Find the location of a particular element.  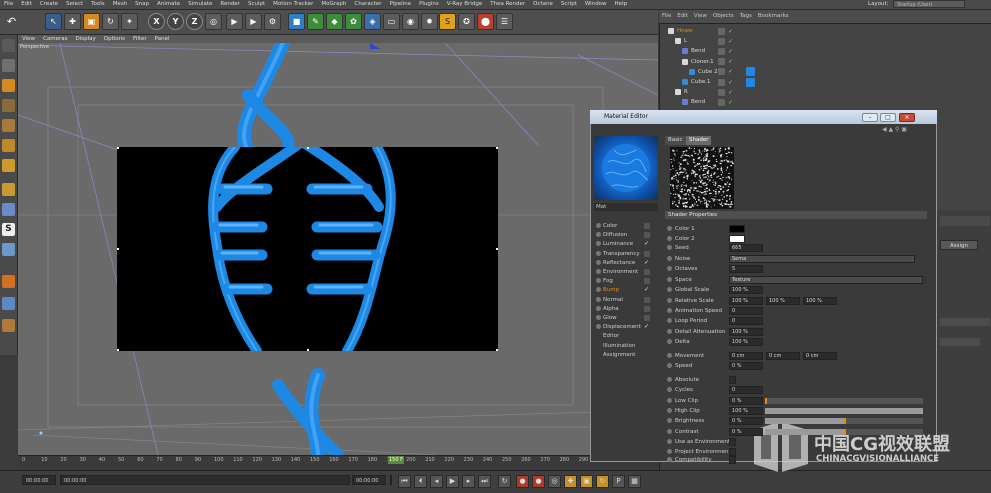

material-name-field: Mat is located at coordinates (626, 207).